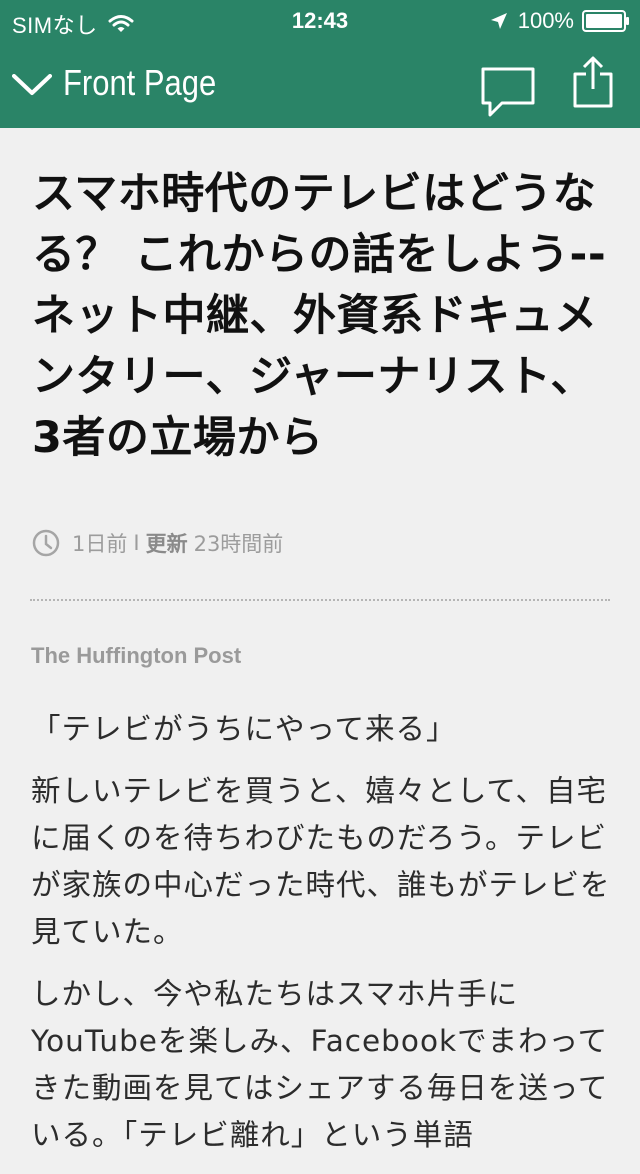  I want to click on status-right: 100%, so click(560, 21).